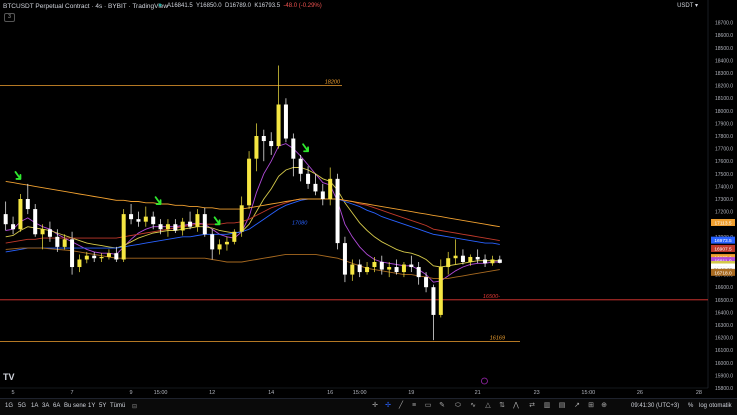 The width and height of the screenshot is (737, 415). I want to click on y-tick-label: 18100.0, so click(724, 99).